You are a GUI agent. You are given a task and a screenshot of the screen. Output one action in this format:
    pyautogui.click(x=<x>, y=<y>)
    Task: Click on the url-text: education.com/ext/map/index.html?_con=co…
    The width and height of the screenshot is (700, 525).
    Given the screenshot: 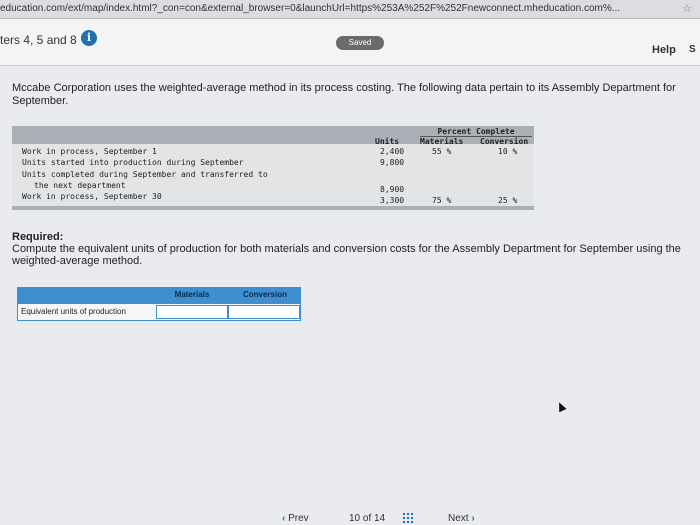 What is the action you would take?
    pyautogui.click(x=310, y=9)
    